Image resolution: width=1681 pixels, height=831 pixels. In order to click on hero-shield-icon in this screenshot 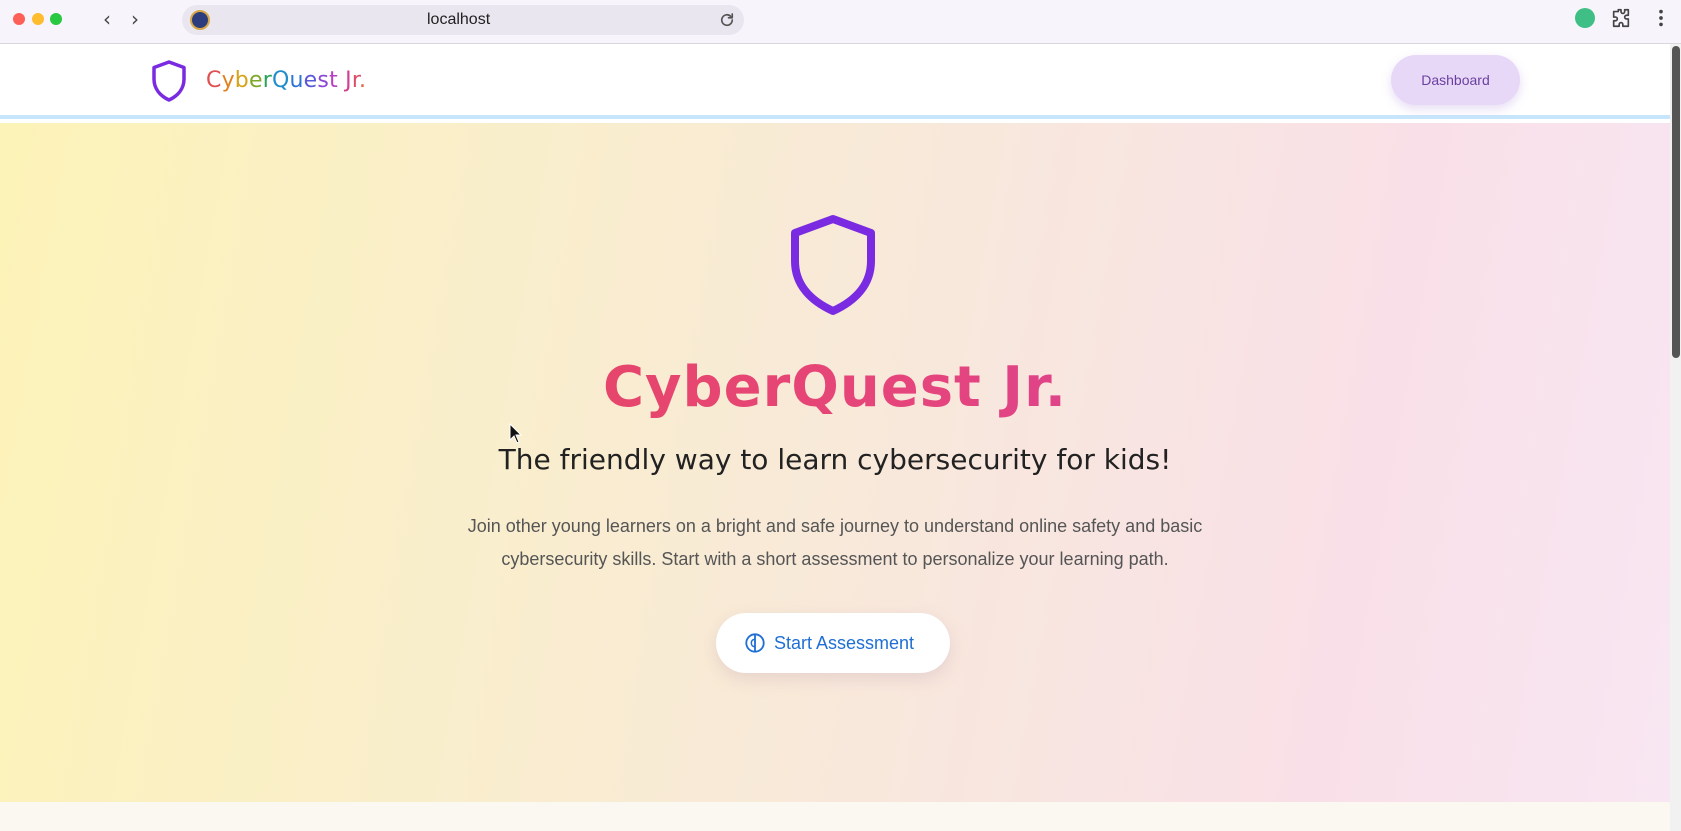, I will do `click(833, 265)`.